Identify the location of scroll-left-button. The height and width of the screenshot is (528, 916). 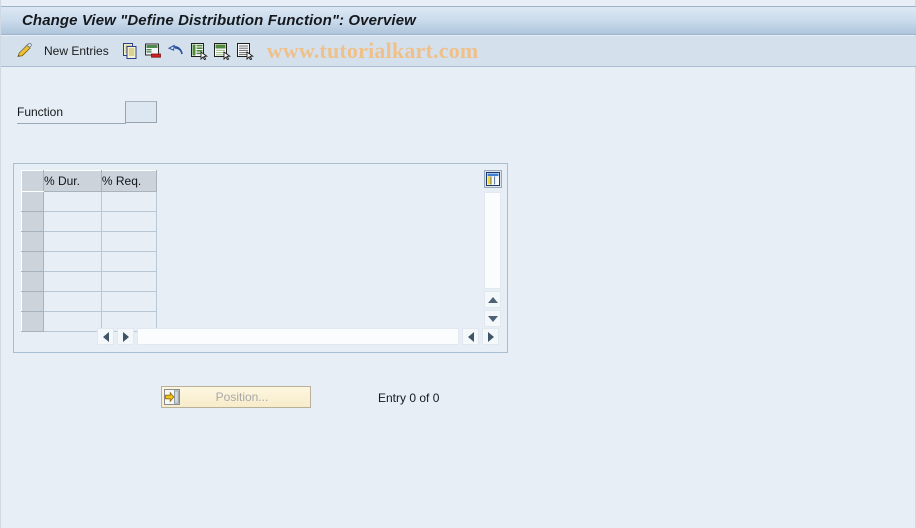
(105, 336).